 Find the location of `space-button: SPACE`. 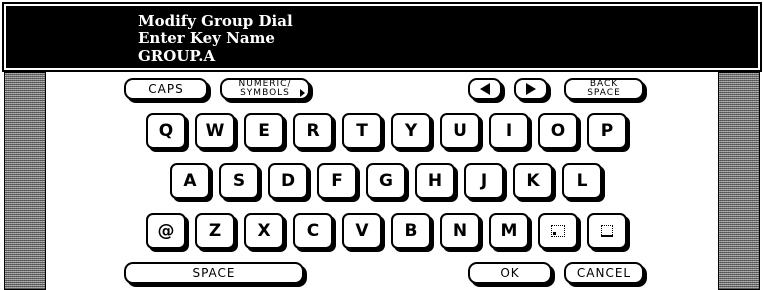

space-button: SPACE is located at coordinates (214, 273).